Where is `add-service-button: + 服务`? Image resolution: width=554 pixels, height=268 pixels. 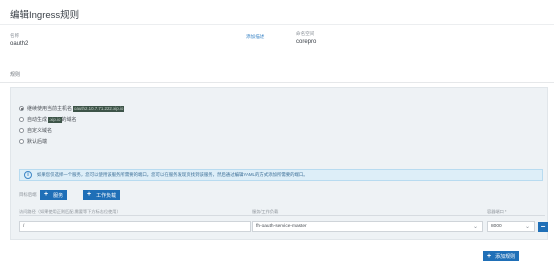
add-service-button: + 服务 is located at coordinates (54, 195).